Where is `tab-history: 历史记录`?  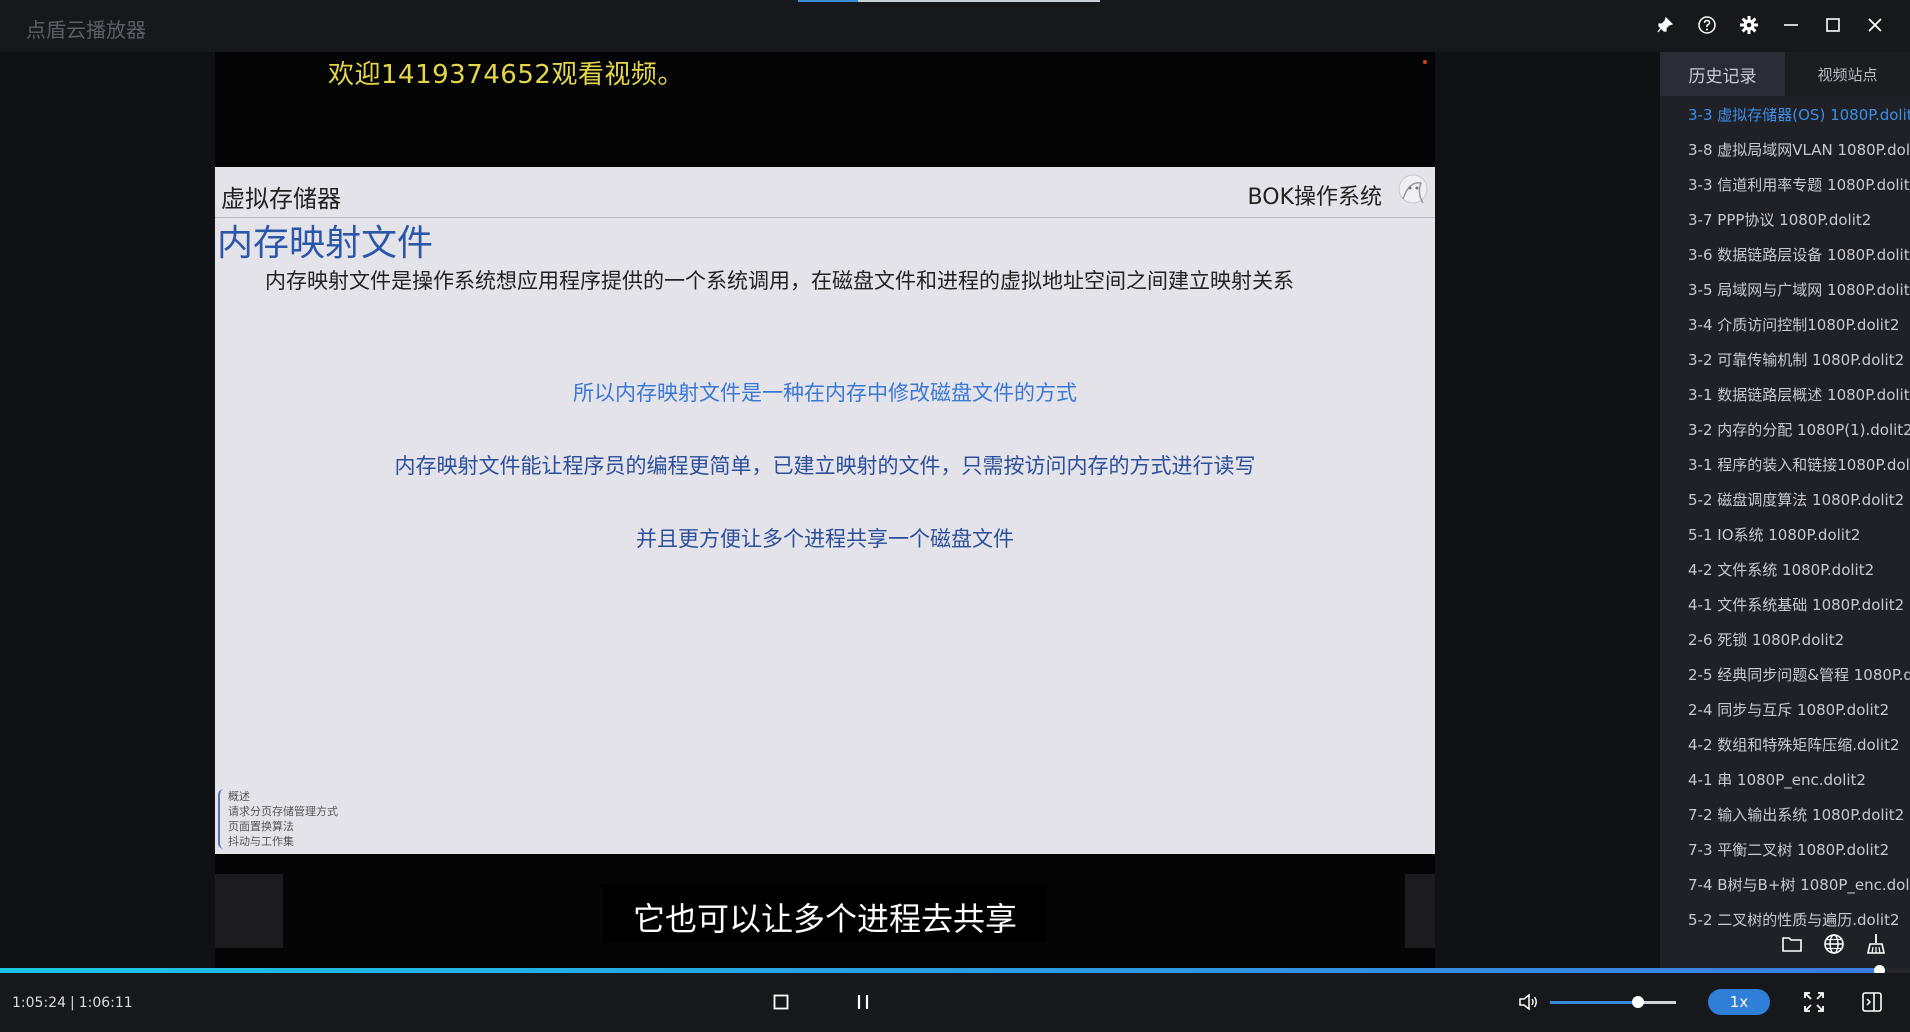
tab-history: 历史记录 is located at coordinates (1722, 74).